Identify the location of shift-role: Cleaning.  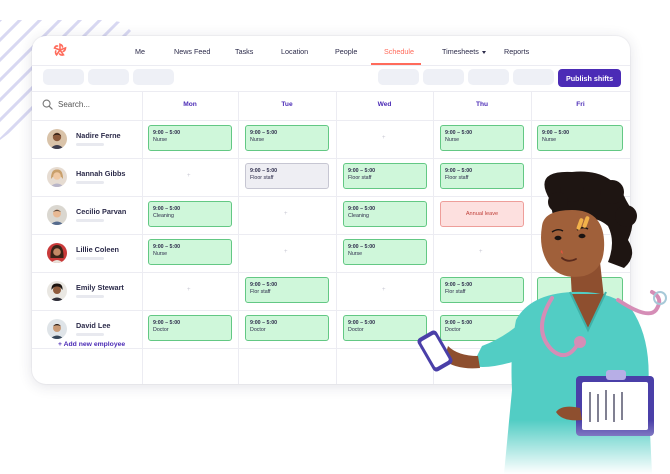
(163, 216).